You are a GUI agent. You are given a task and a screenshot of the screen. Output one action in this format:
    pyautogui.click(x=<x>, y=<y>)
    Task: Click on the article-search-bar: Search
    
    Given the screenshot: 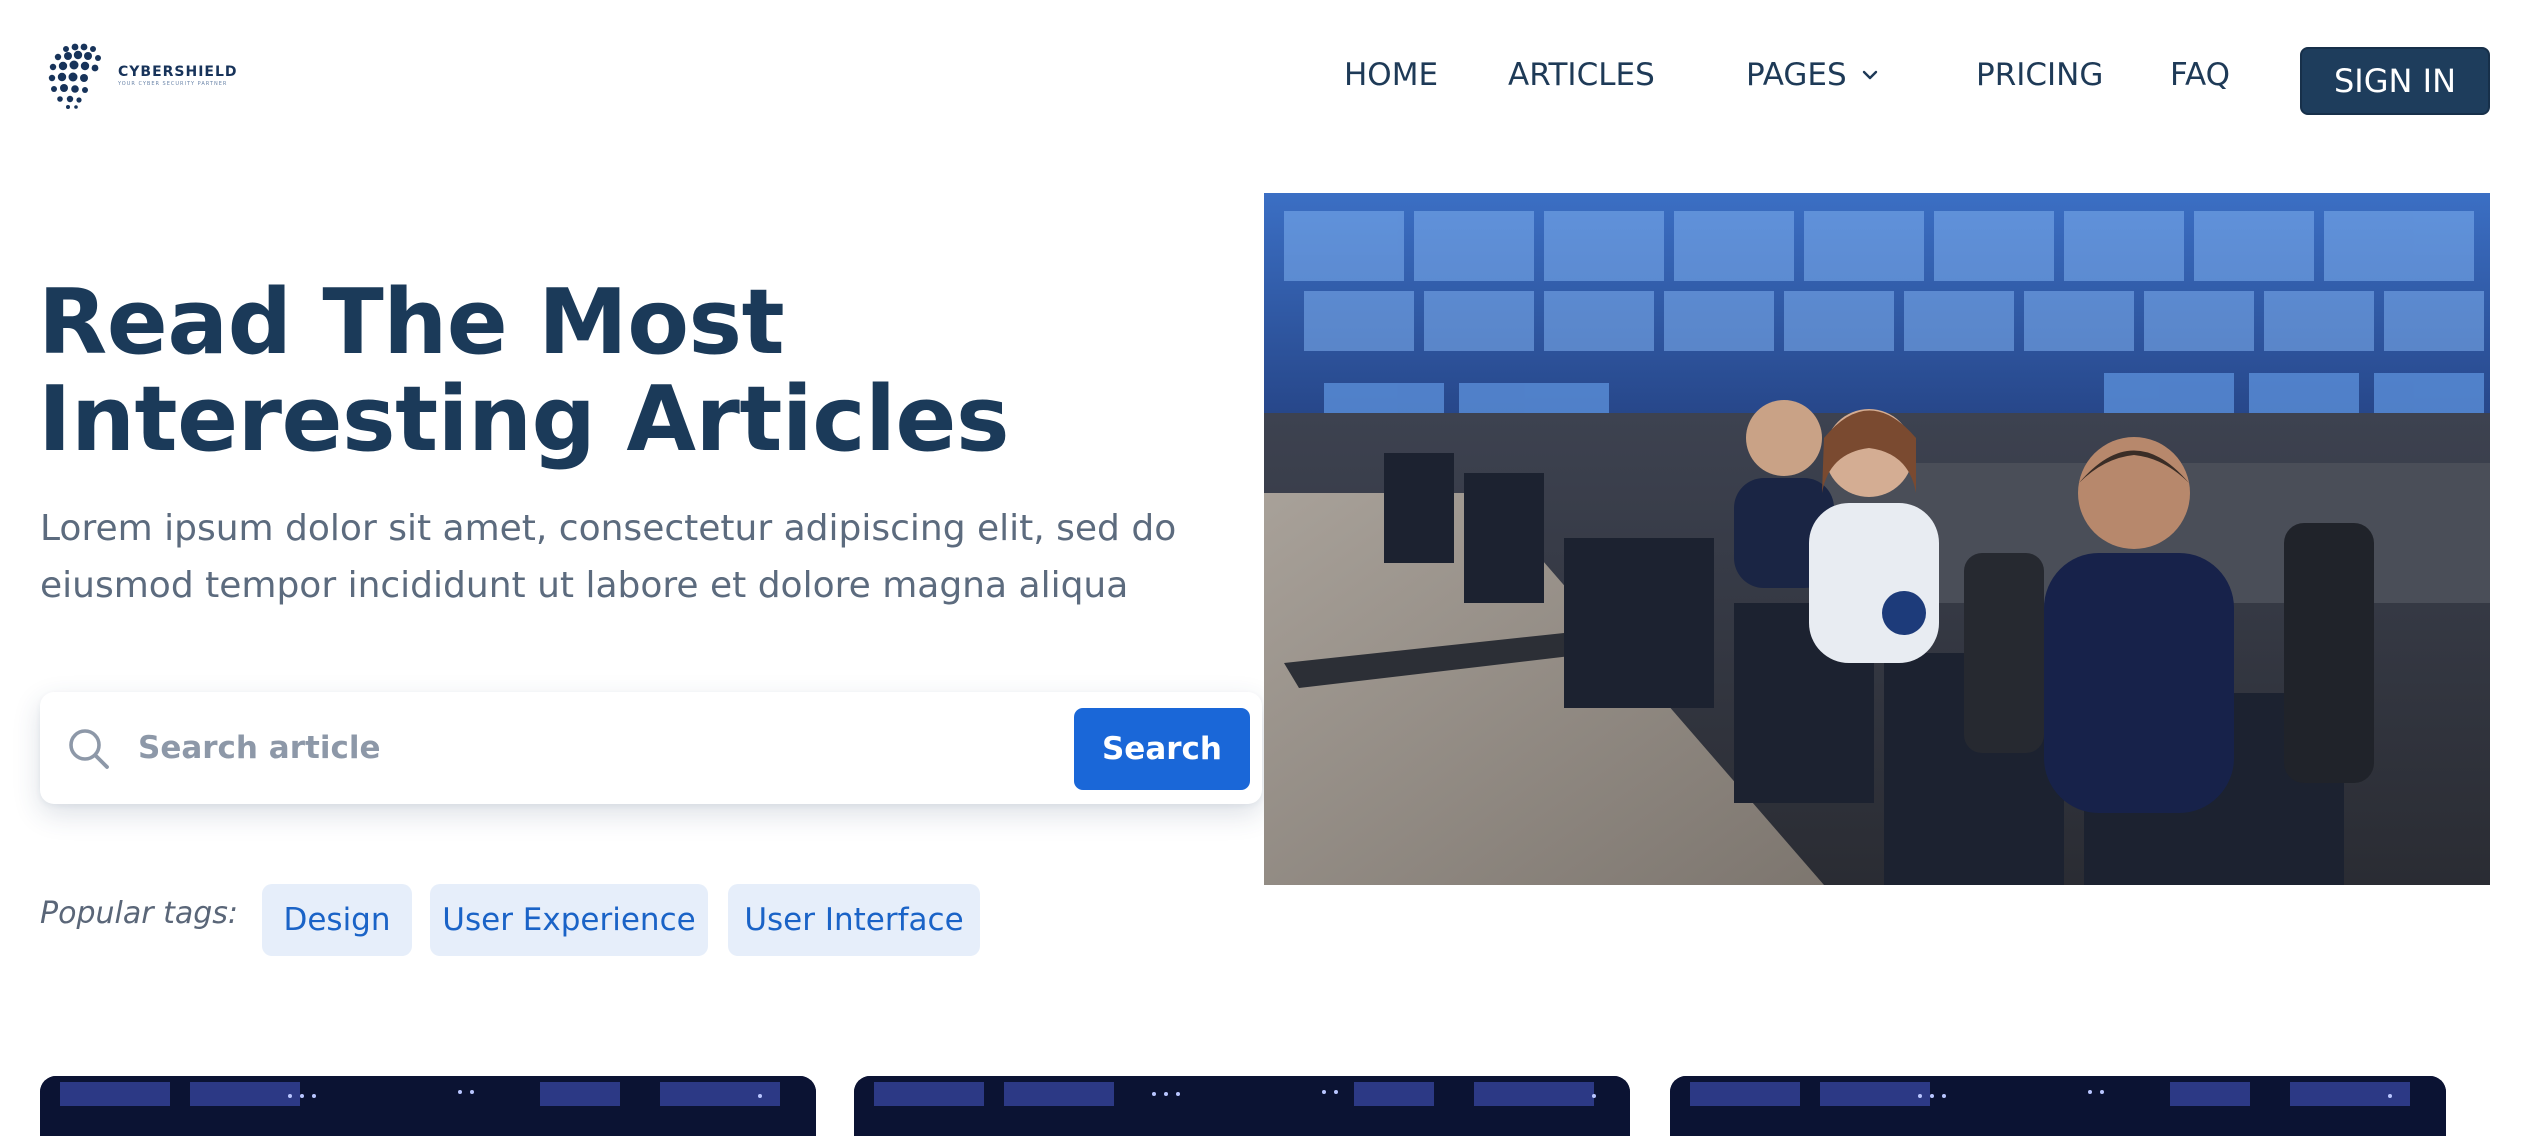 What is the action you would take?
    pyautogui.click(x=651, y=748)
    